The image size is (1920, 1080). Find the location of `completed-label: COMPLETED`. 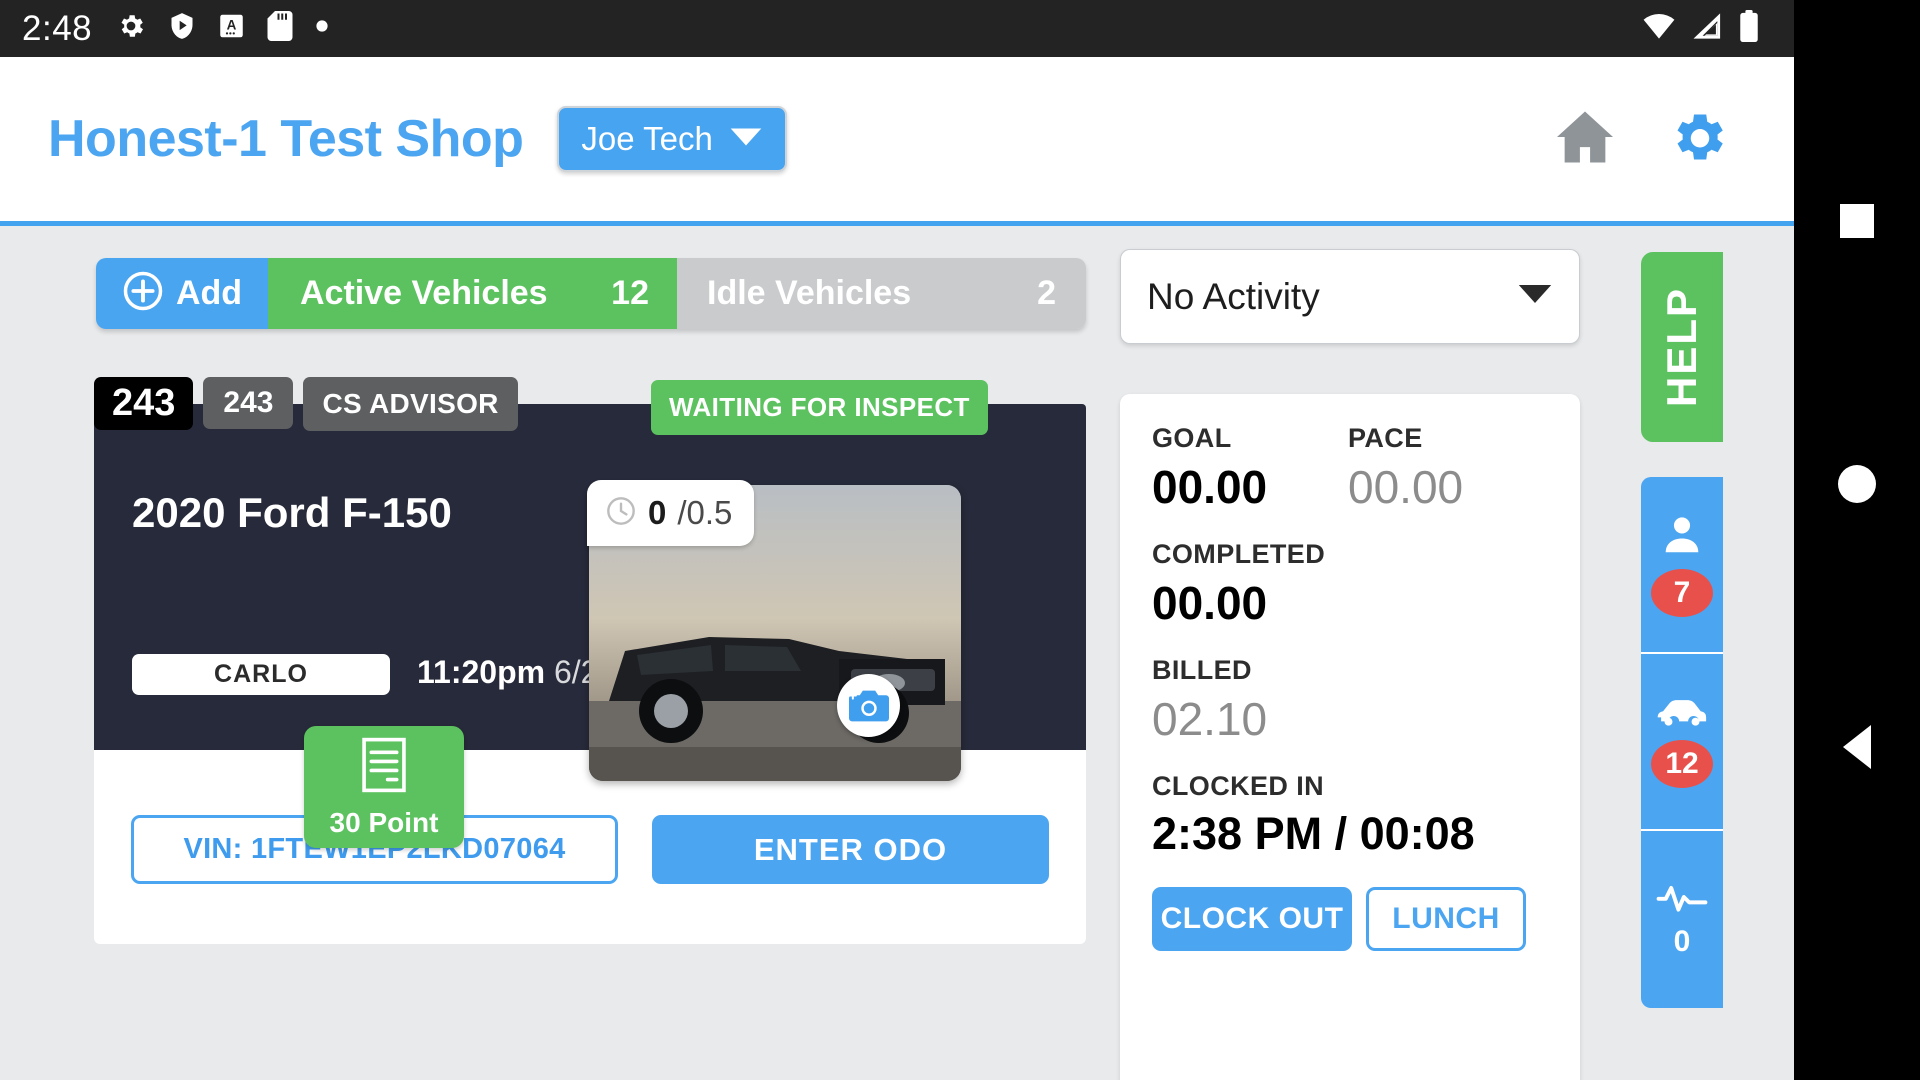

completed-label: COMPLETED is located at coordinates (1239, 554).